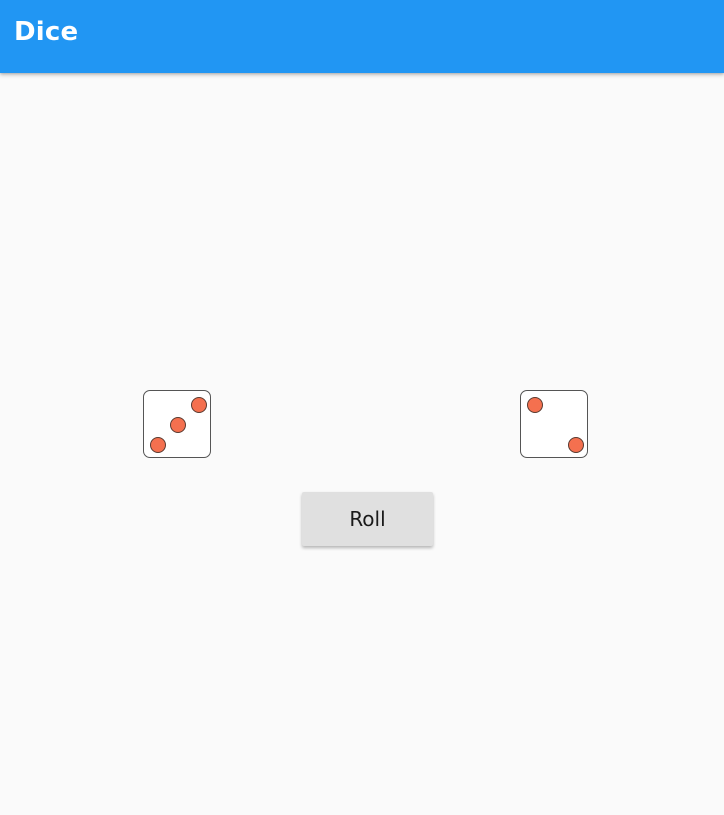 The width and height of the screenshot is (724, 815). Describe the element at coordinates (367, 519) in the screenshot. I see `roll-button: Roll` at that location.